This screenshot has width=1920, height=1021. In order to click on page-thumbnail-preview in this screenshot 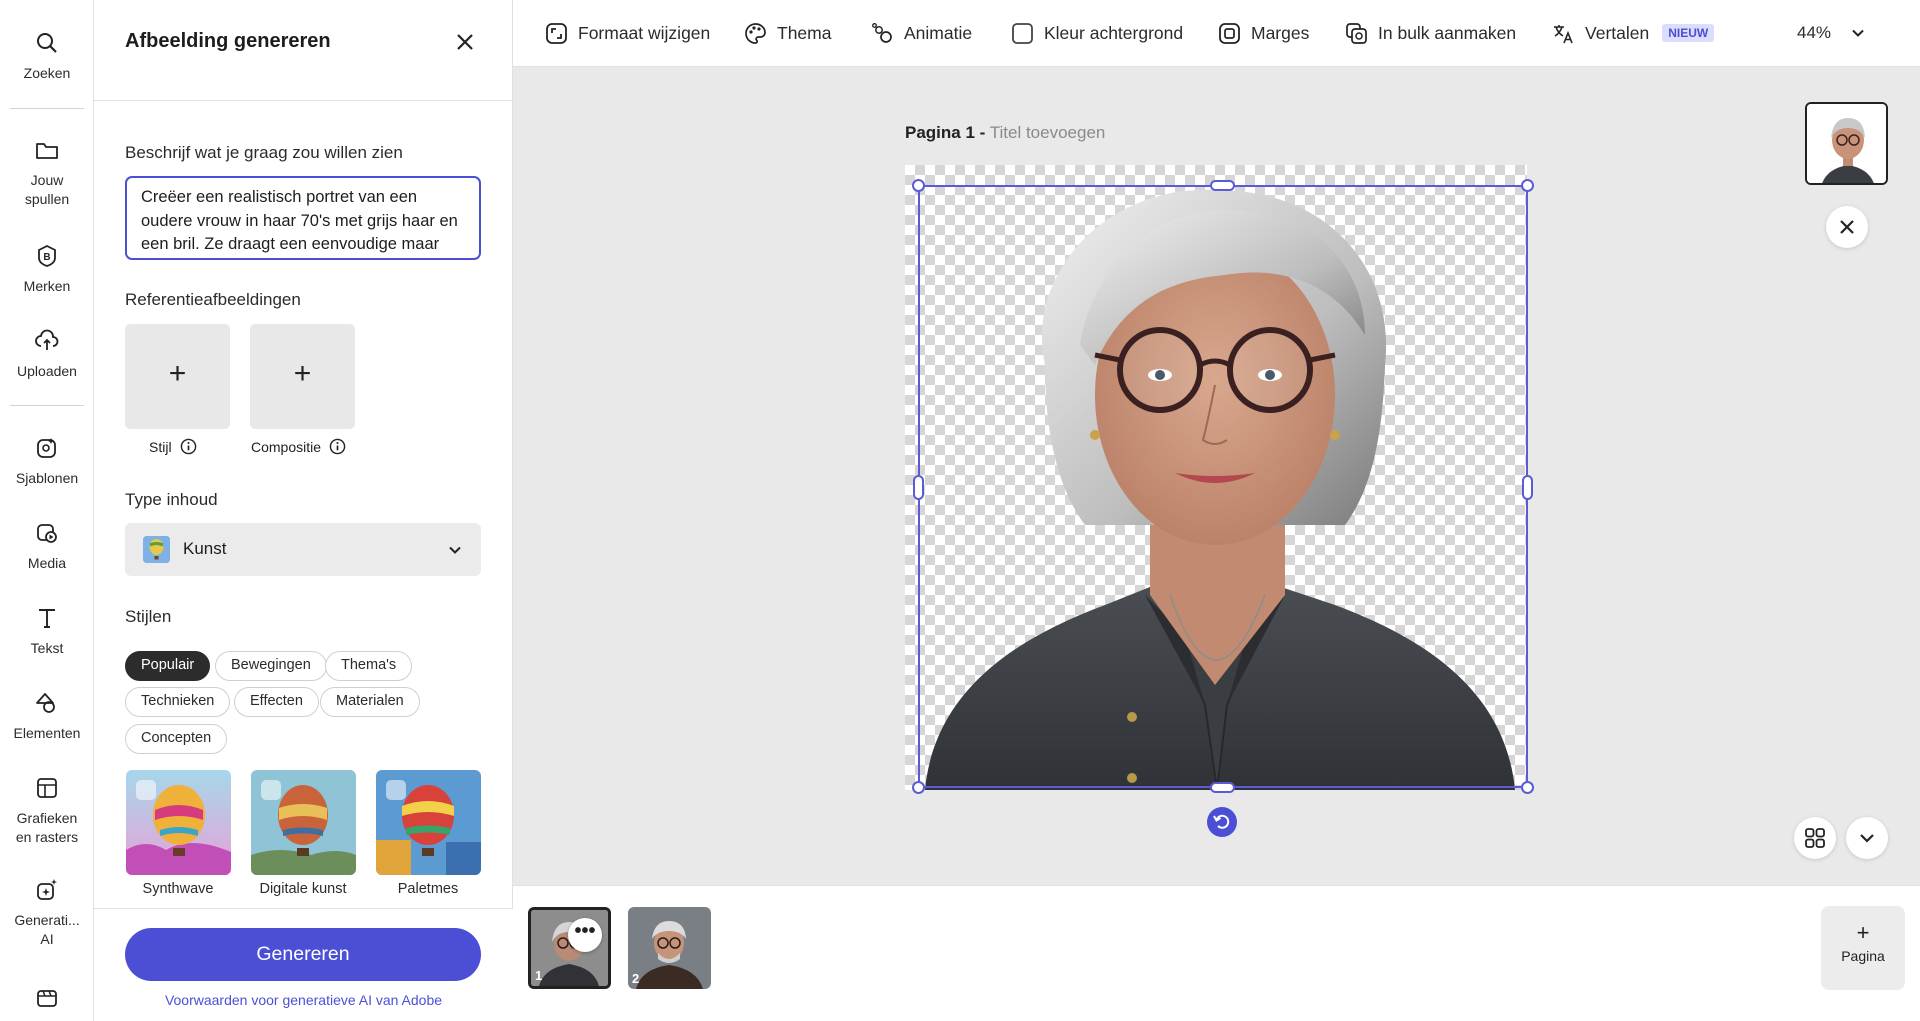, I will do `click(1846, 143)`.